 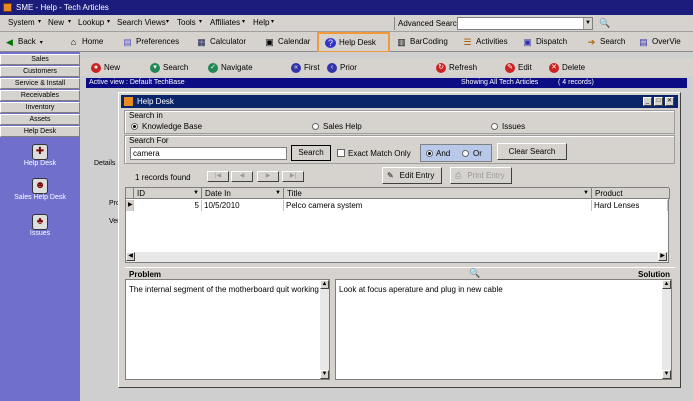 What do you see at coordinates (186, 22) in the screenshot?
I see `menu-tools: Tools` at bounding box center [186, 22].